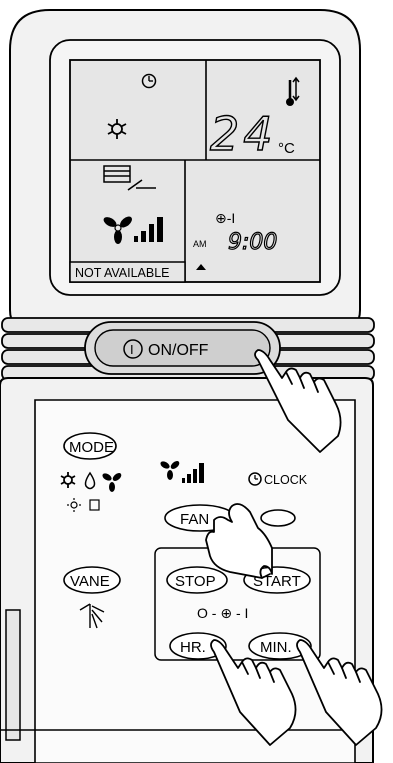 This screenshot has width=393, height=763. I want to click on vane-label: VANE, so click(90, 581).